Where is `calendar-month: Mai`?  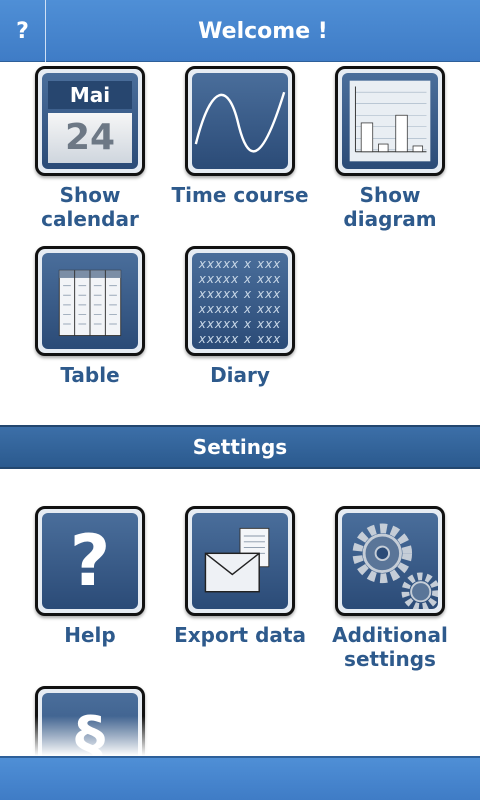 calendar-month: Mai is located at coordinates (90, 95).